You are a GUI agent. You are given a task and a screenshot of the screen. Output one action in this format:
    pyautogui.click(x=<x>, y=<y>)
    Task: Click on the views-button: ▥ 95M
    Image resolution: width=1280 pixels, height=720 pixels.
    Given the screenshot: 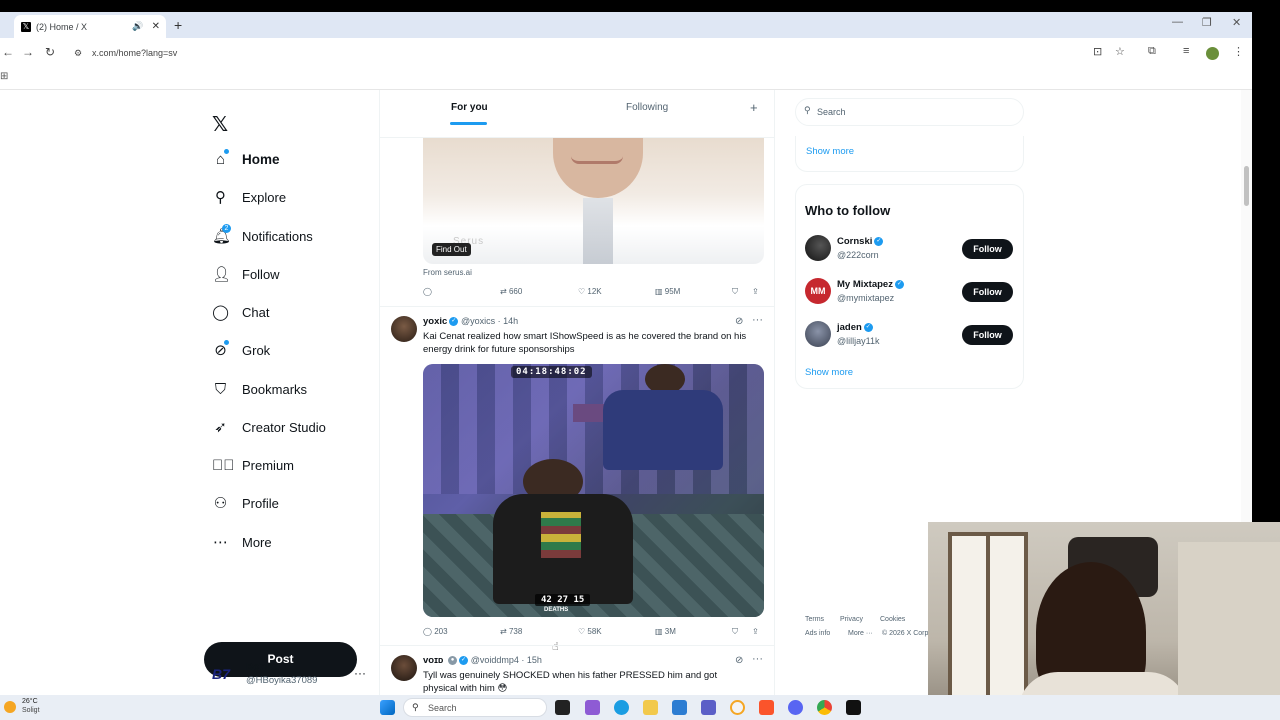 What is the action you would take?
    pyautogui.click(x=667, y=291)
    